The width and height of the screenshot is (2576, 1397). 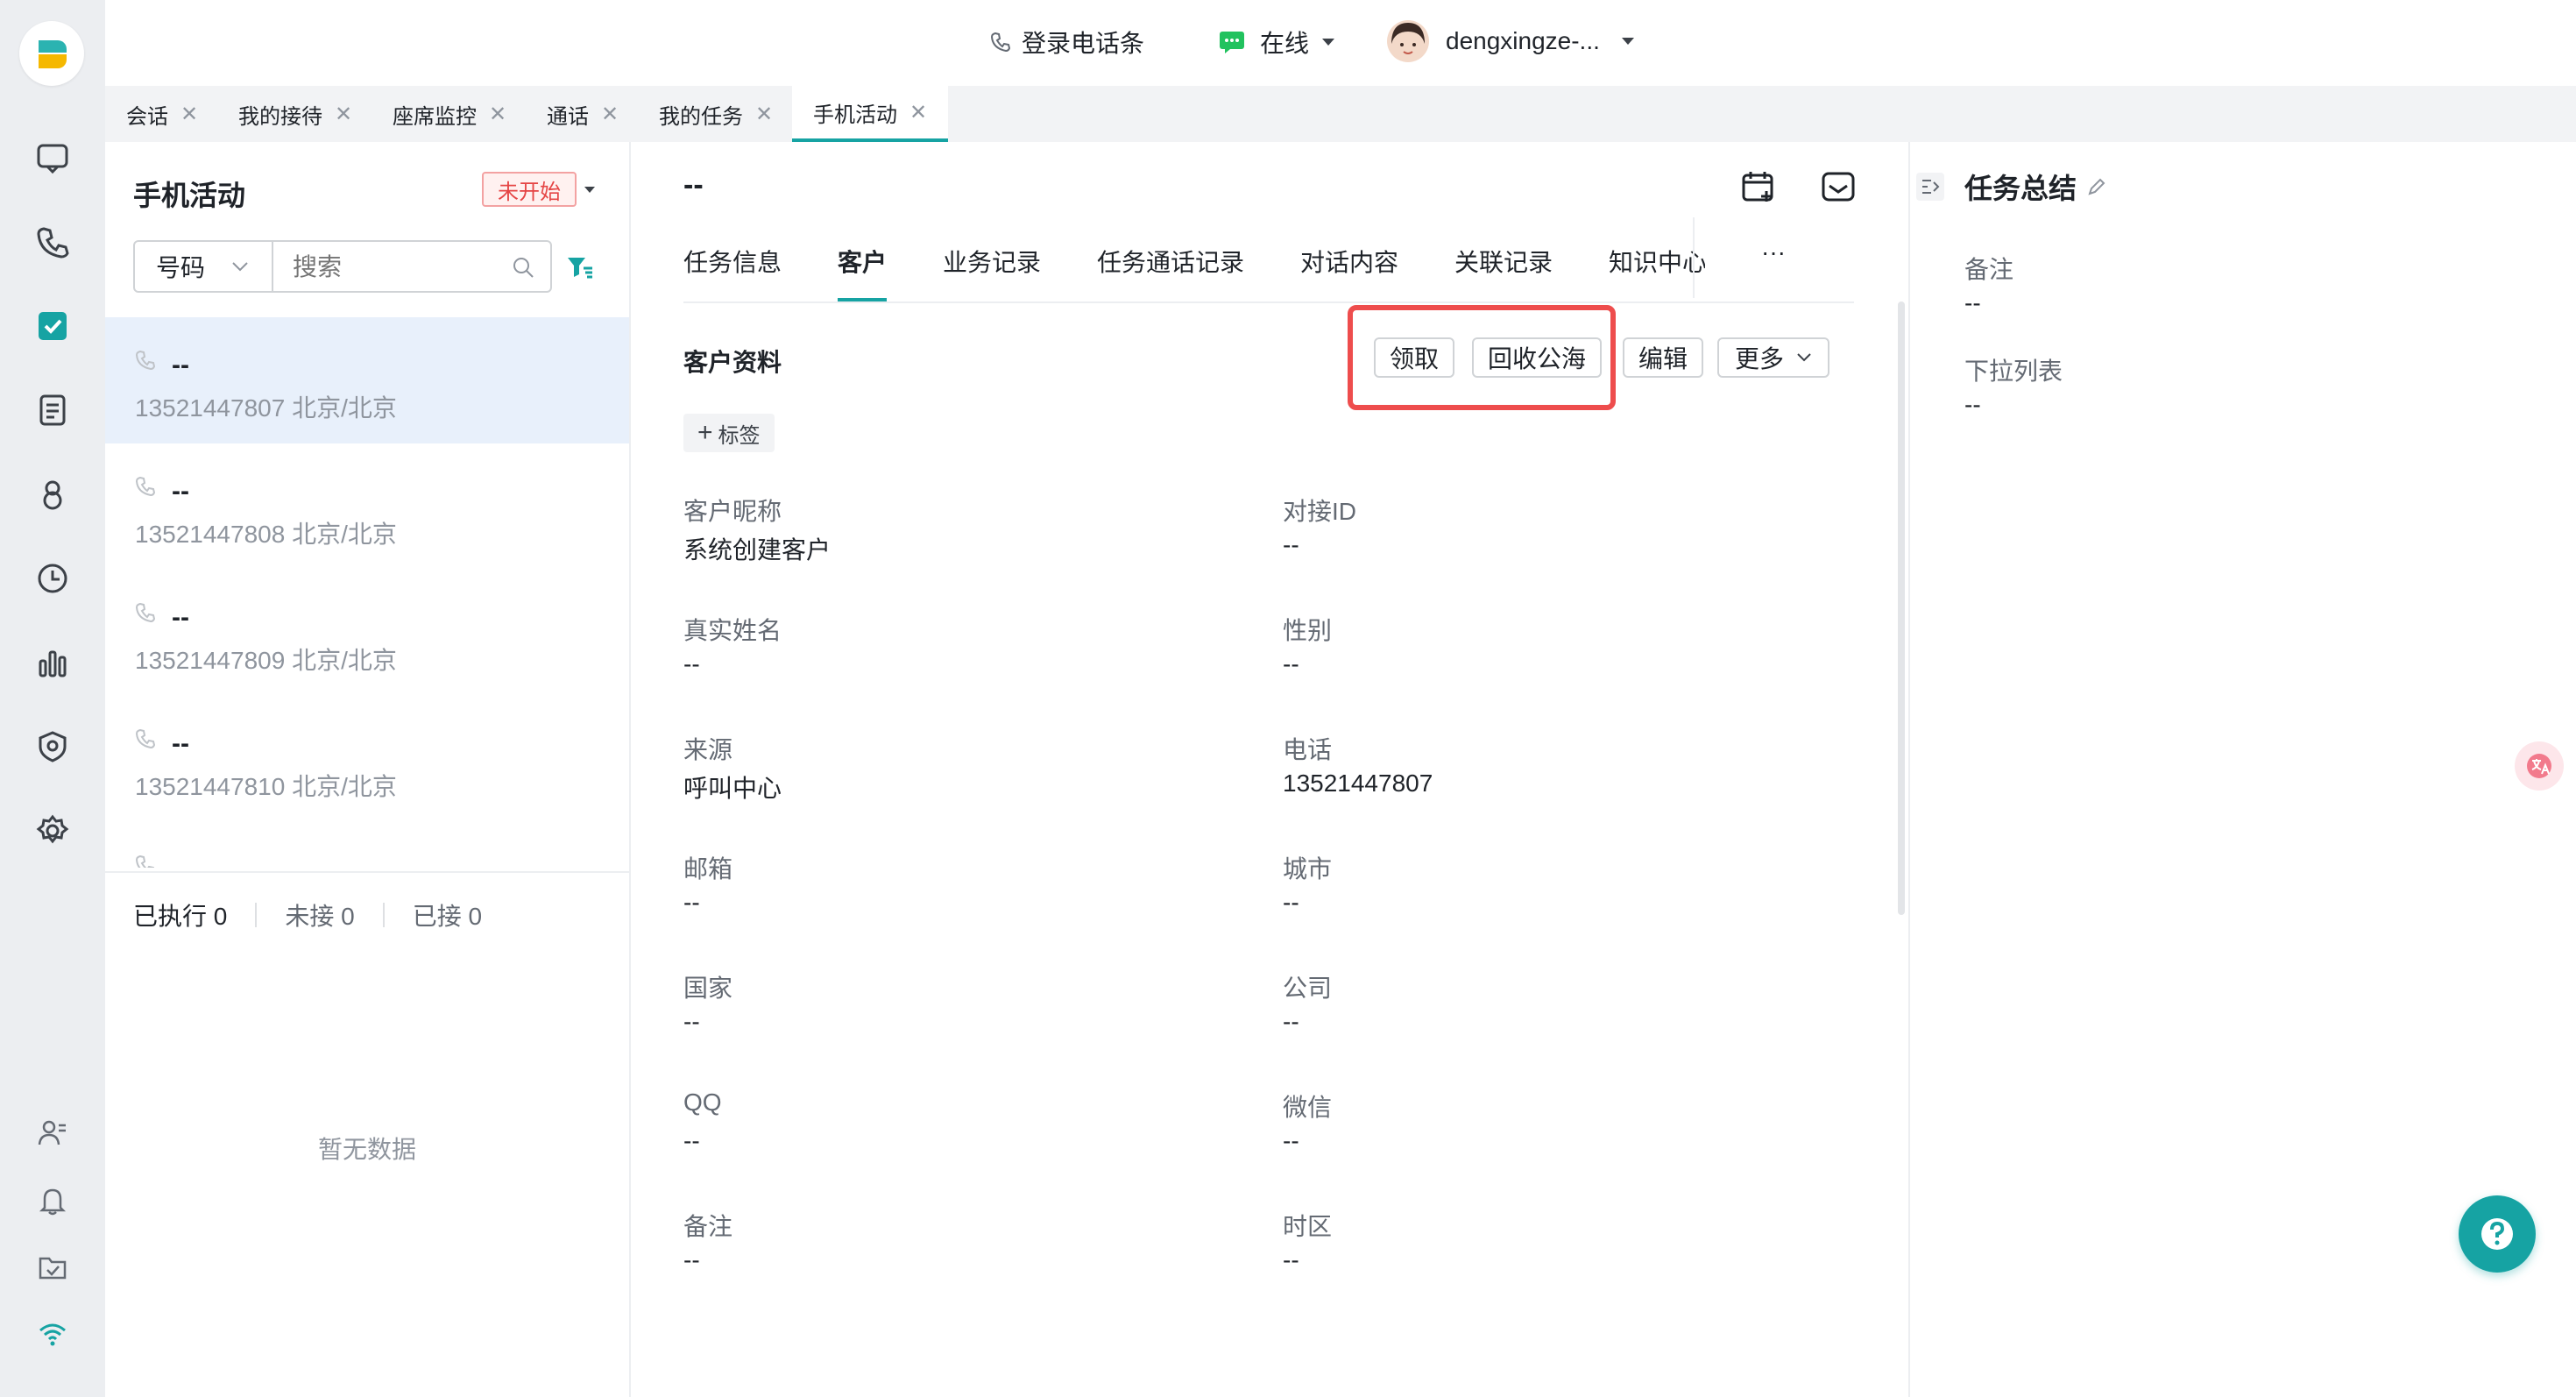 I want to click on field-label: 电话, so click(x=1308, y=749).